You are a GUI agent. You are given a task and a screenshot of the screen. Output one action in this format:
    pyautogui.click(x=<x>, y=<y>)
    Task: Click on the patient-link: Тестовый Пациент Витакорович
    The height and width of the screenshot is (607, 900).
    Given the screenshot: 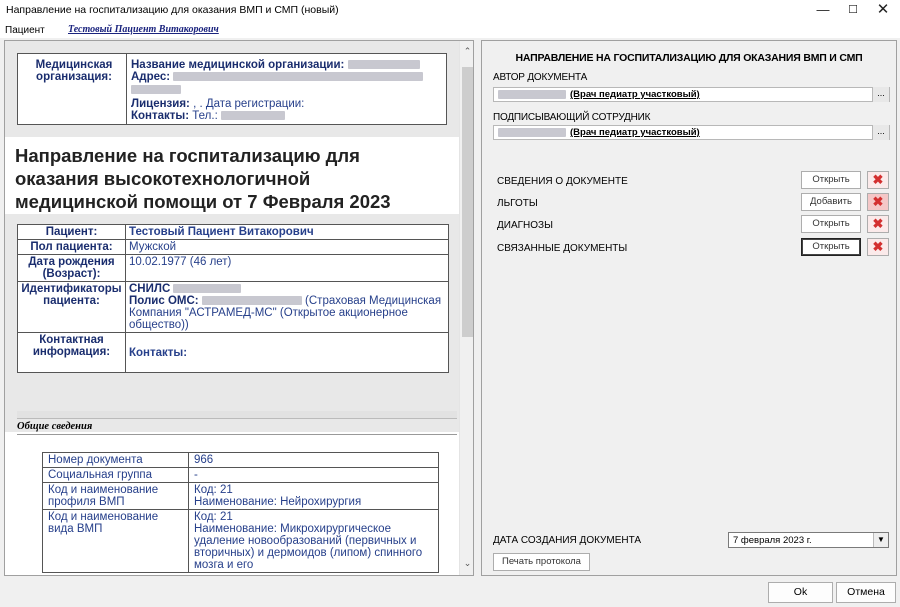 What is the action you would take?
    pyautogui.click(x=143, y=29)
    